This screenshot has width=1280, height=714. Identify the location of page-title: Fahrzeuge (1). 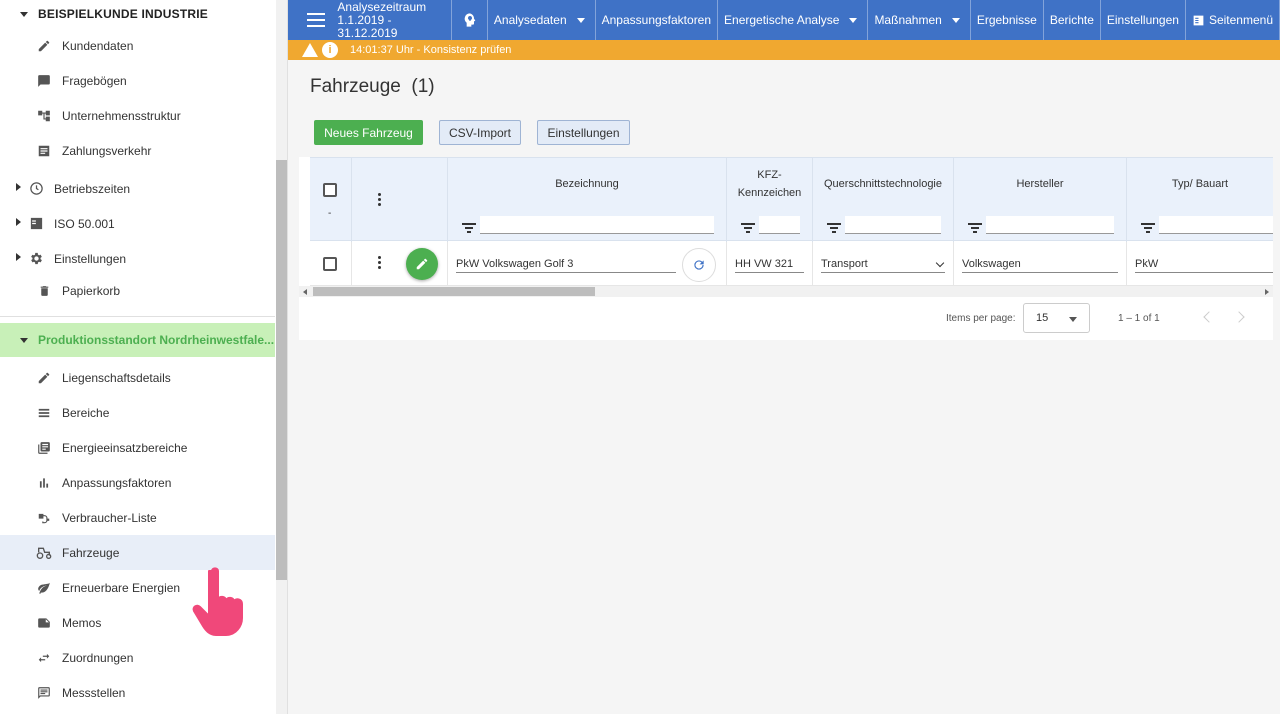
(372, 87).